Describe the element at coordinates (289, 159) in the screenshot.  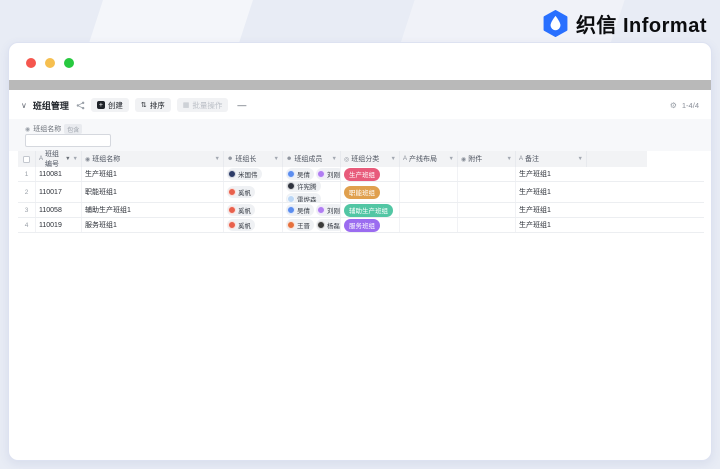
I see `column-type-icon: ☻` at that location.